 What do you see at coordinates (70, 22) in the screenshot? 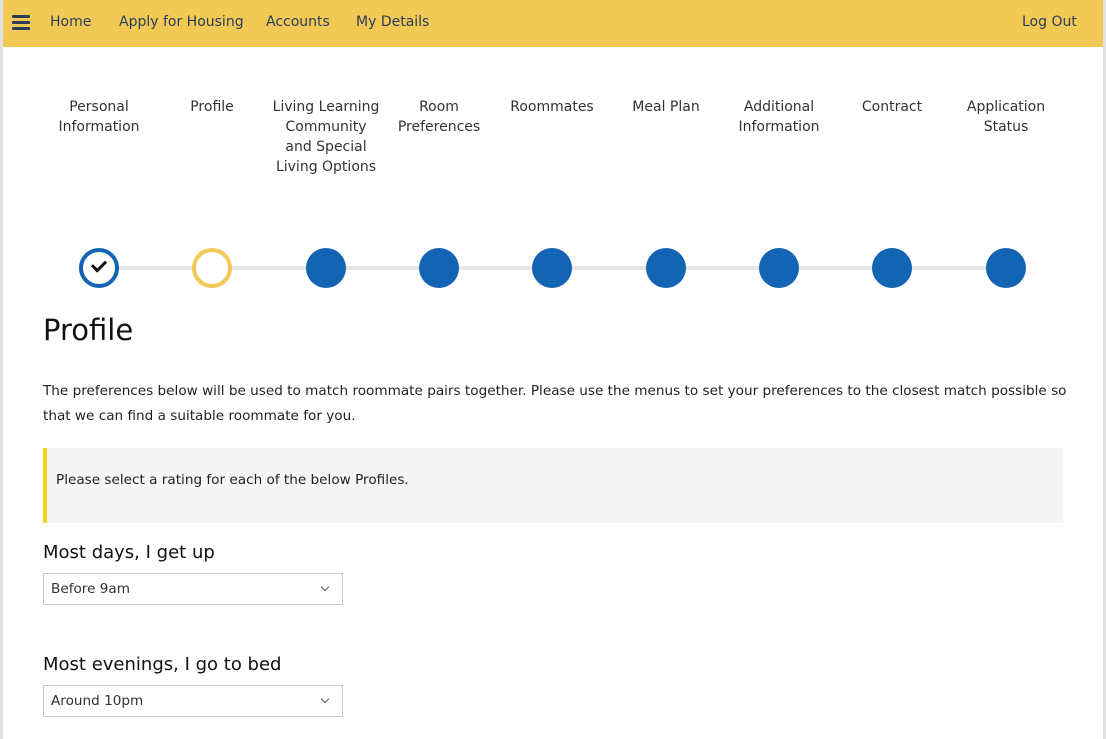
I see `nav-link-home: Home` at bounding box center [70, 22].